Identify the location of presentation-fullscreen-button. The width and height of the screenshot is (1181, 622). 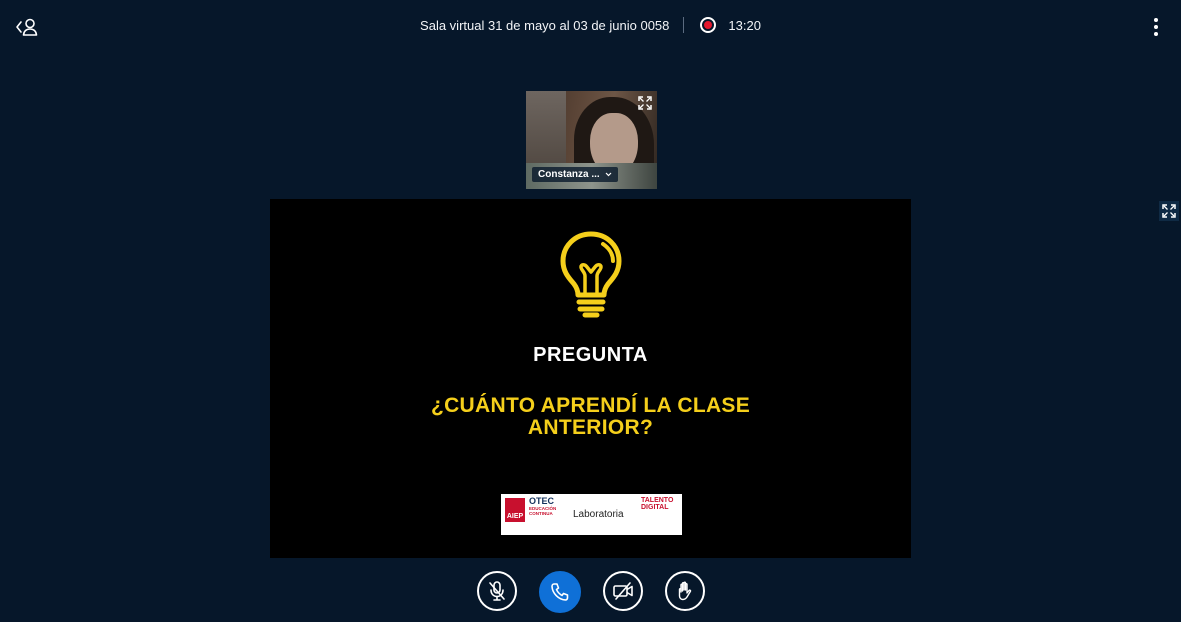
(1169, 211).